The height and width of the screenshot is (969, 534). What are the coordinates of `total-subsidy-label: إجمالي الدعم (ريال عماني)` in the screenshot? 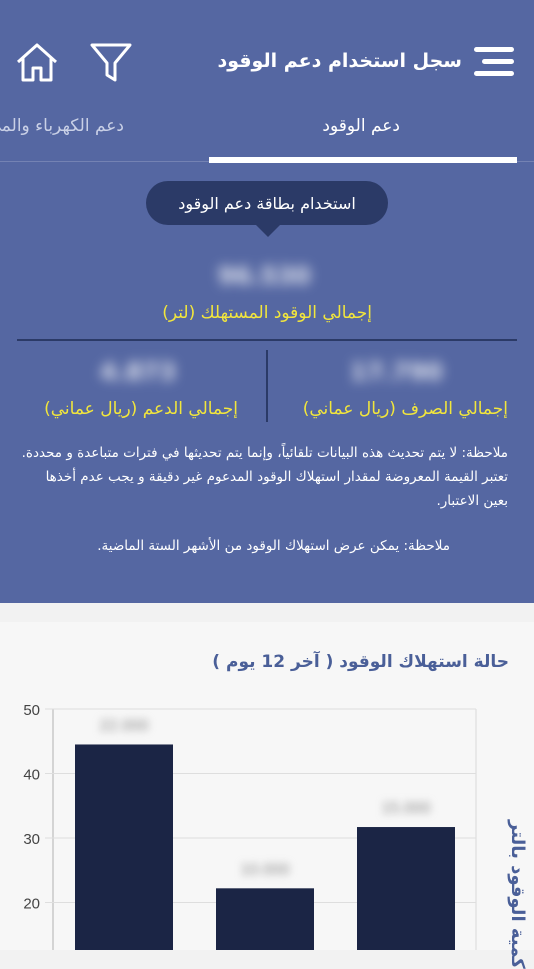 It's located at (141, 409).